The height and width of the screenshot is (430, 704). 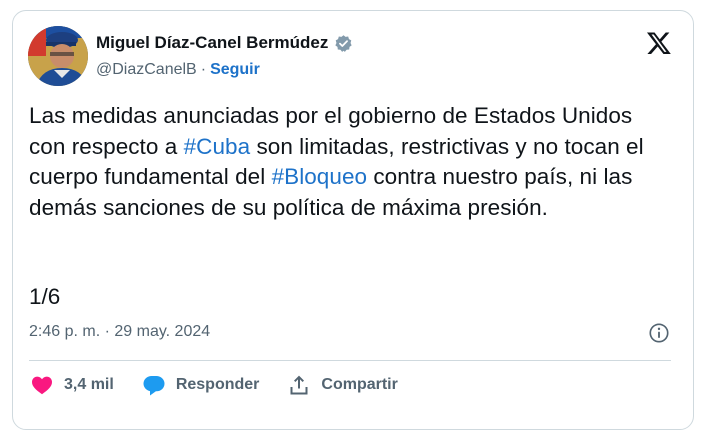 What do you see at coordinates (659, 333) in the screenshot?
I see `info-icon` at bounding box center [659, 333].